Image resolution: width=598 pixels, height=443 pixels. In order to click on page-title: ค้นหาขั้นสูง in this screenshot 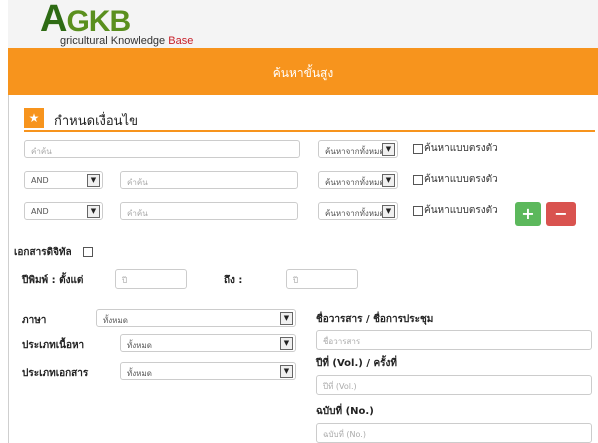, I will do `click(303, 73)`.